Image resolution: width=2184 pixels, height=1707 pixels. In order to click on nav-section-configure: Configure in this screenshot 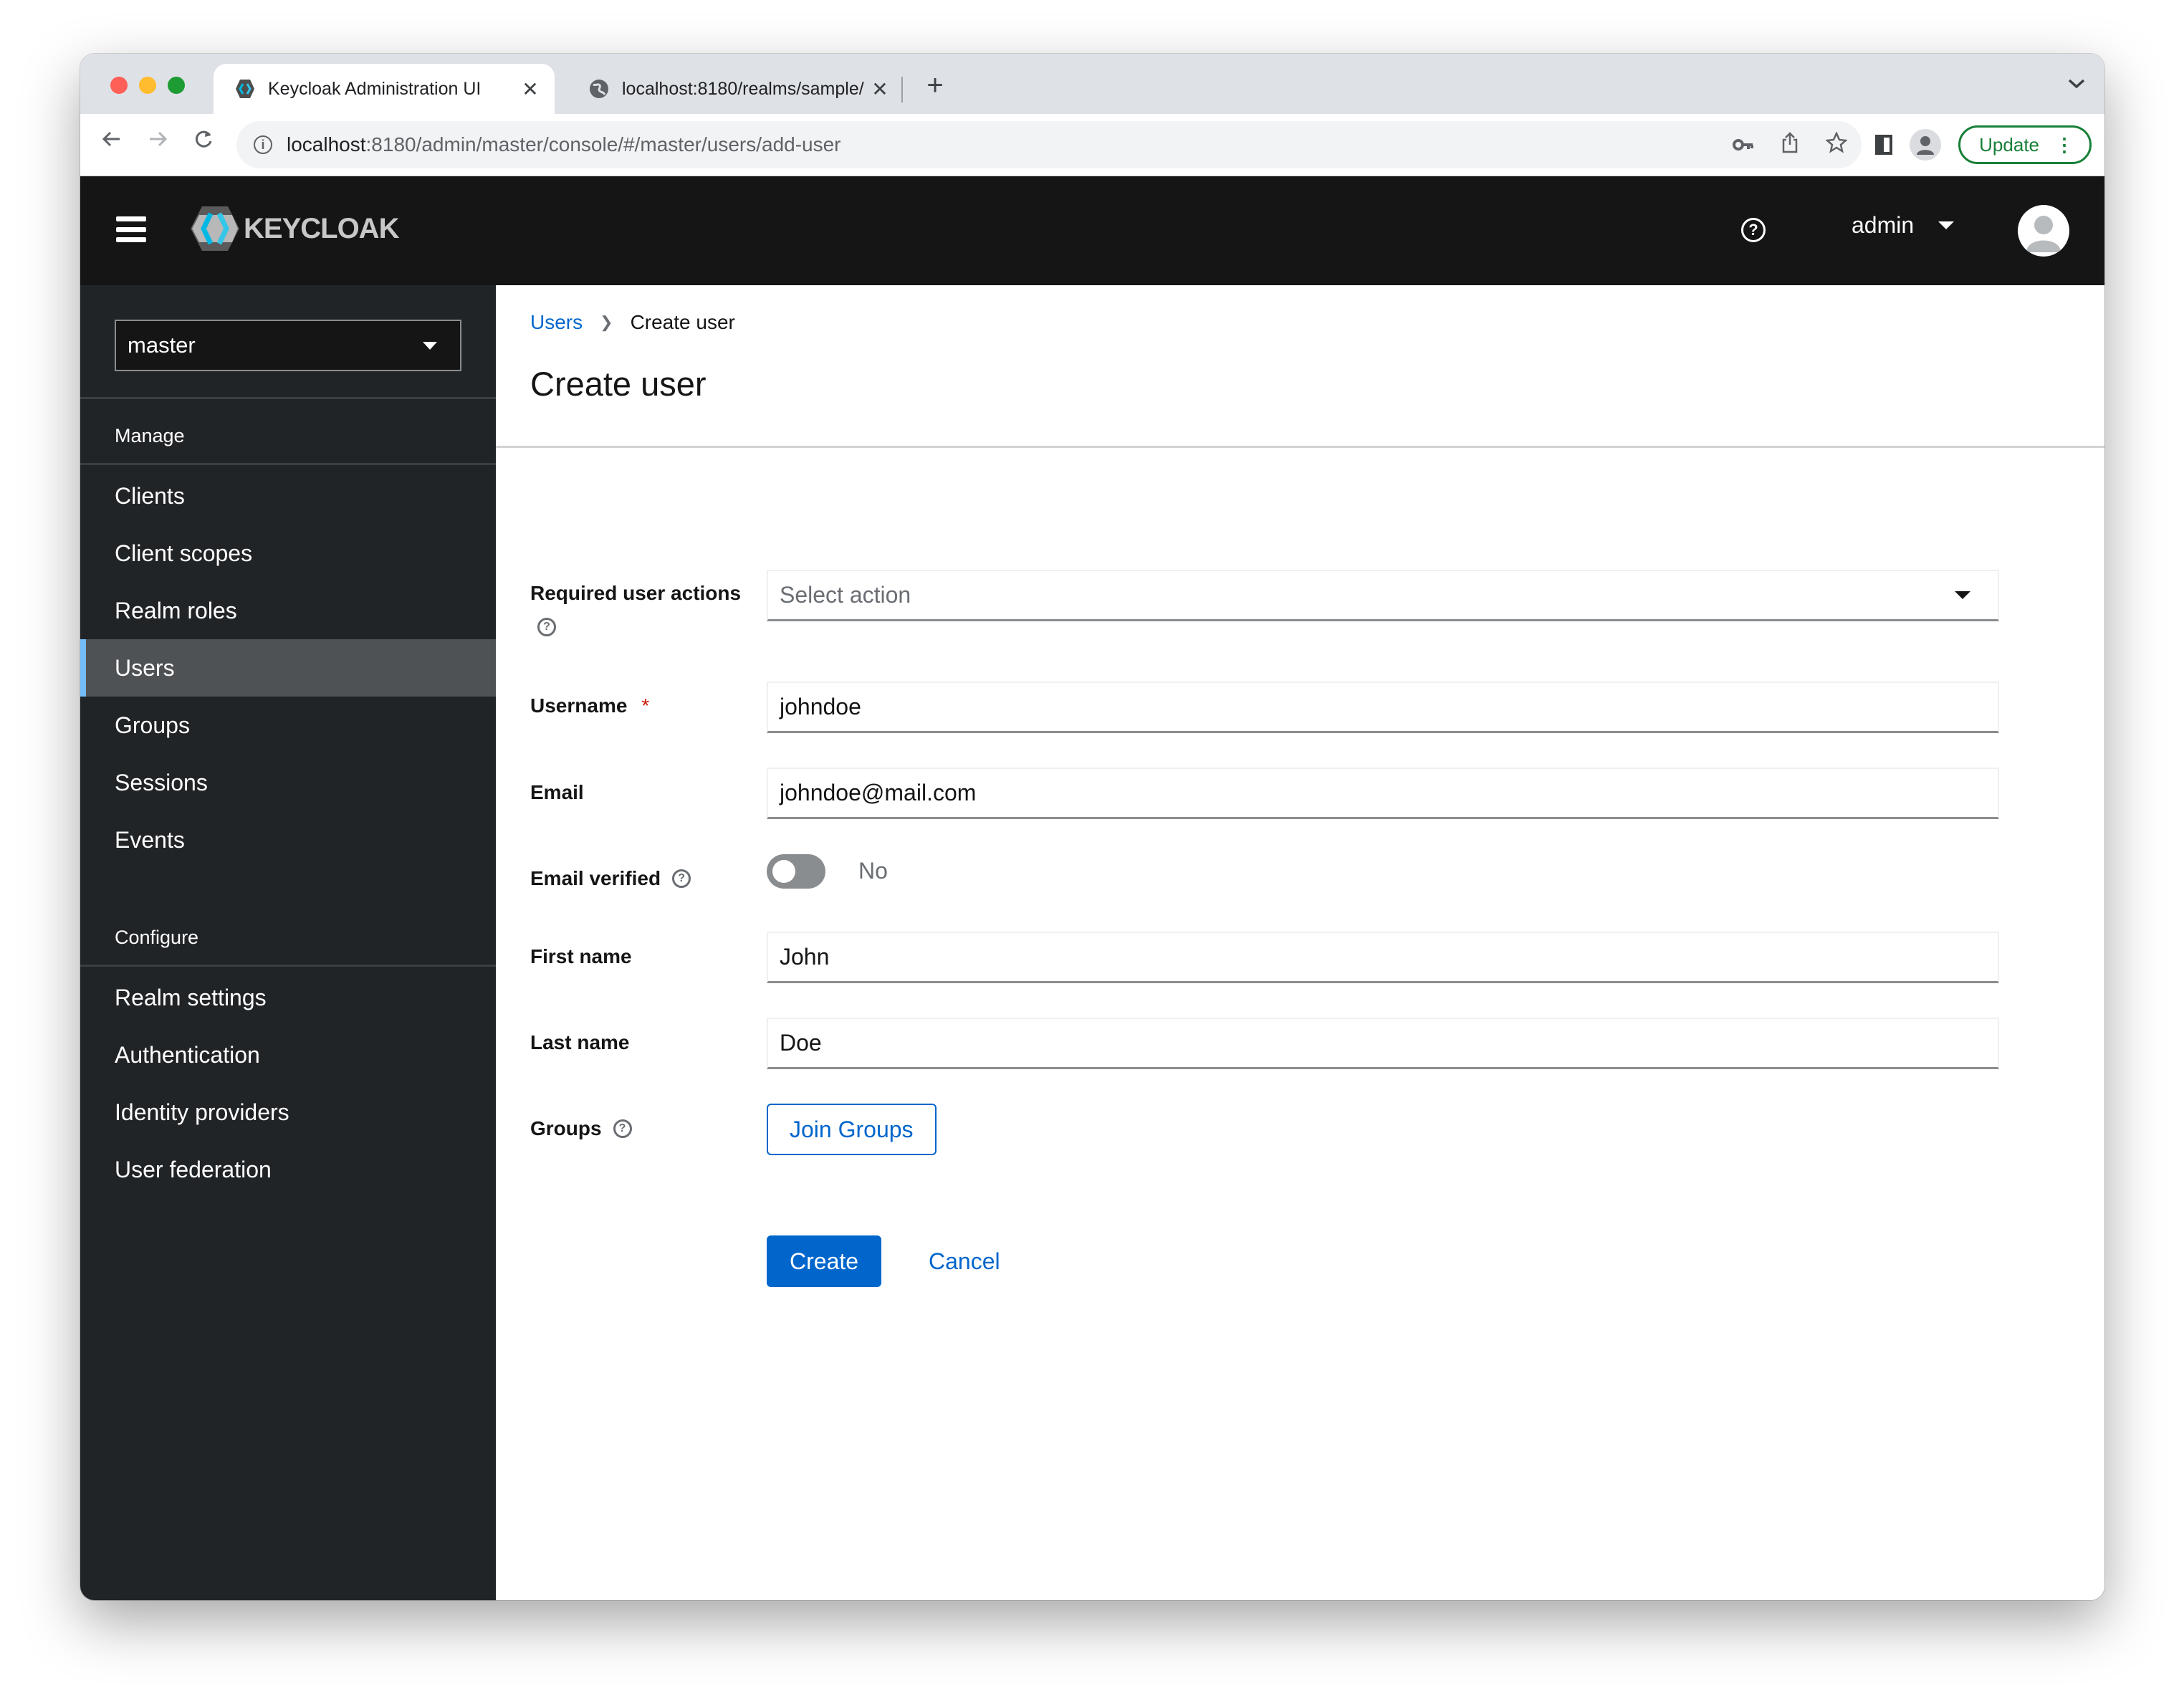, I will do `click(157, 937)`.